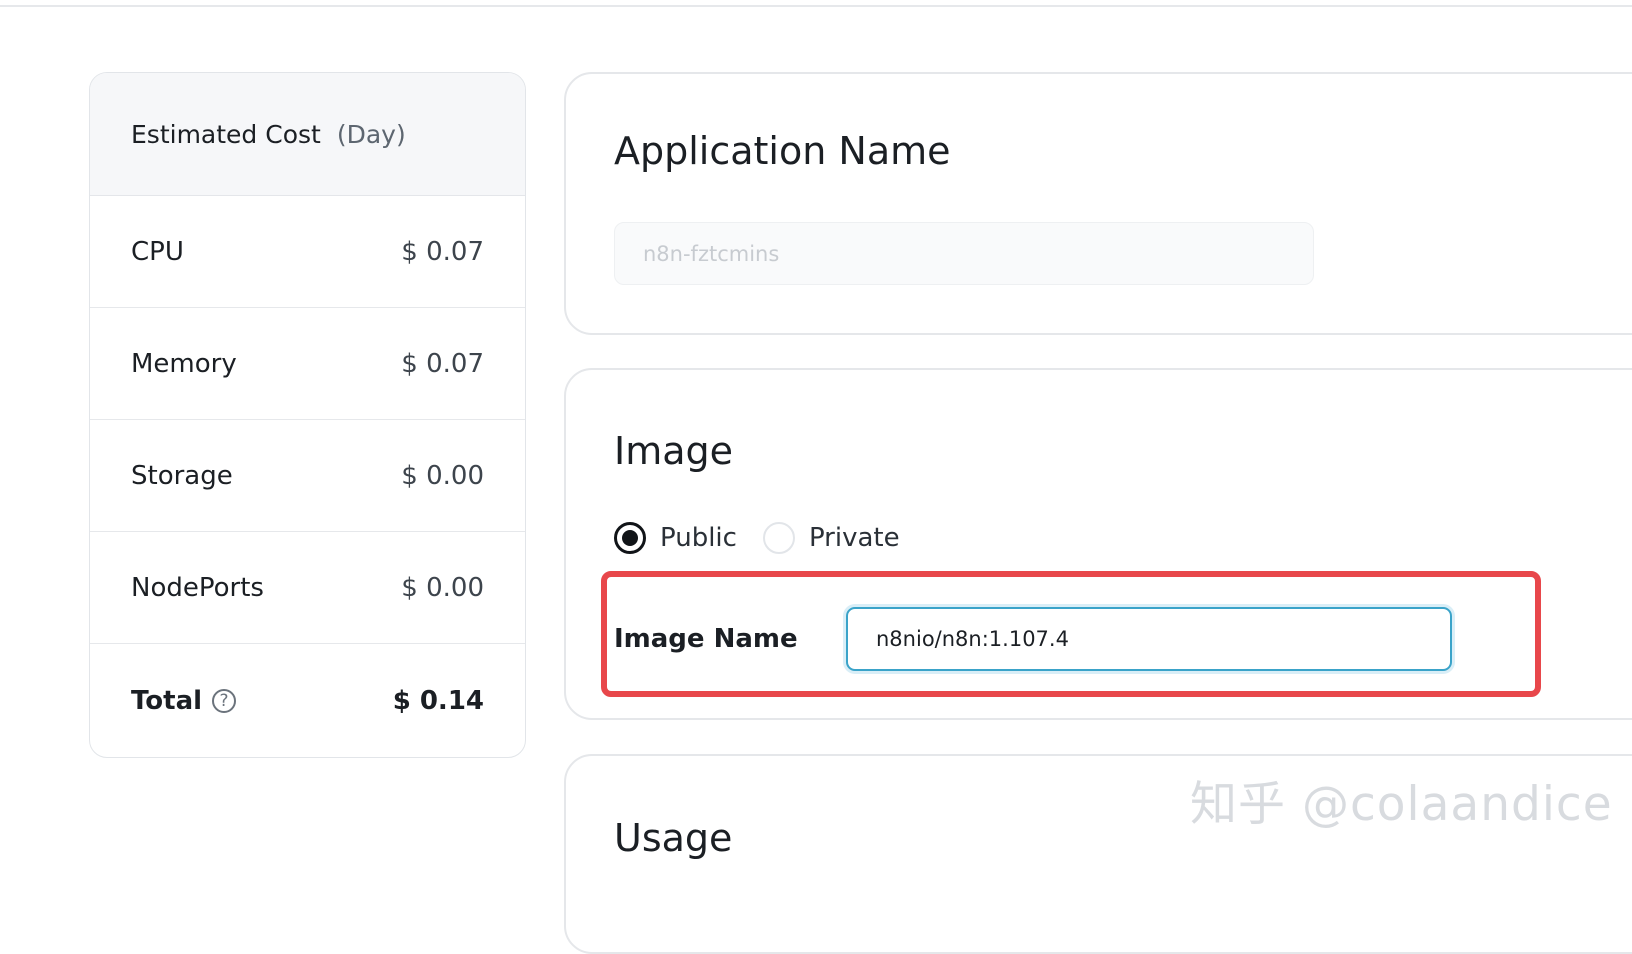 Image resolution: width=1632 pixels, height=954 pixels. Describe the element at coordinates (778, 538) in the screenshot. I see `radio-unchecked-icon` at that location.